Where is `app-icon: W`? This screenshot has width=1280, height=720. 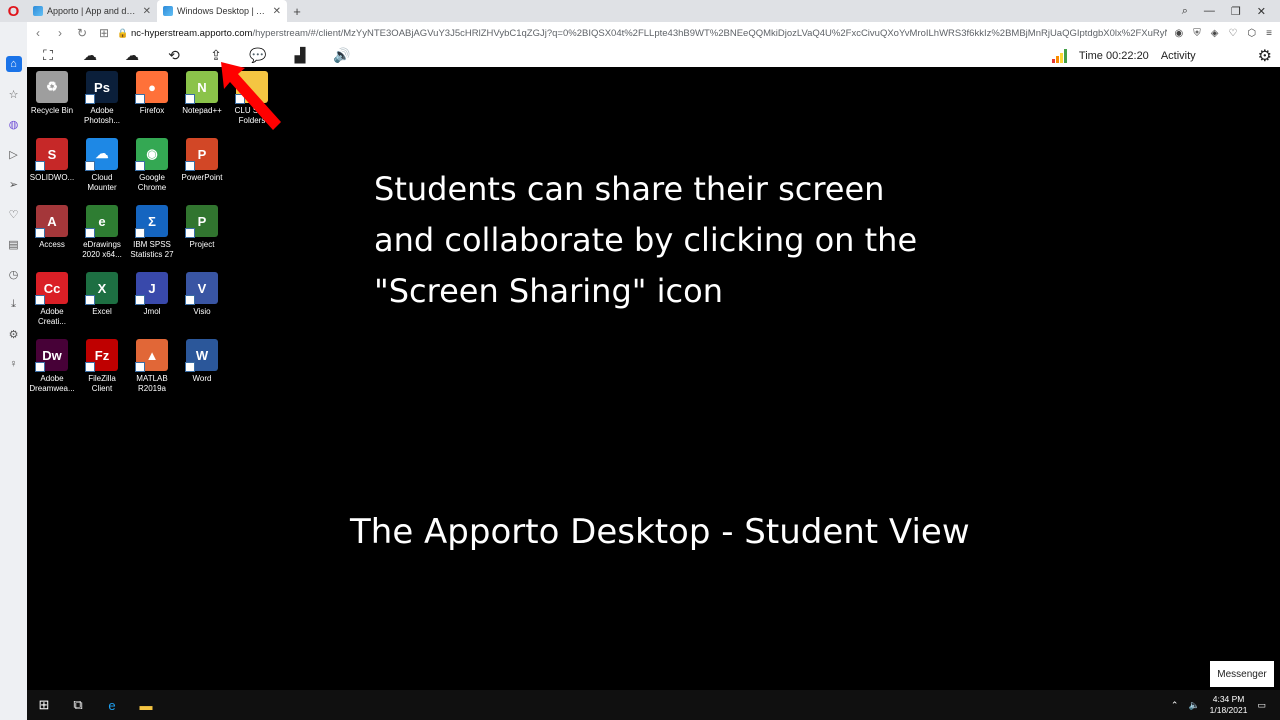 app-icon: W is located at coordinates (201, 355).